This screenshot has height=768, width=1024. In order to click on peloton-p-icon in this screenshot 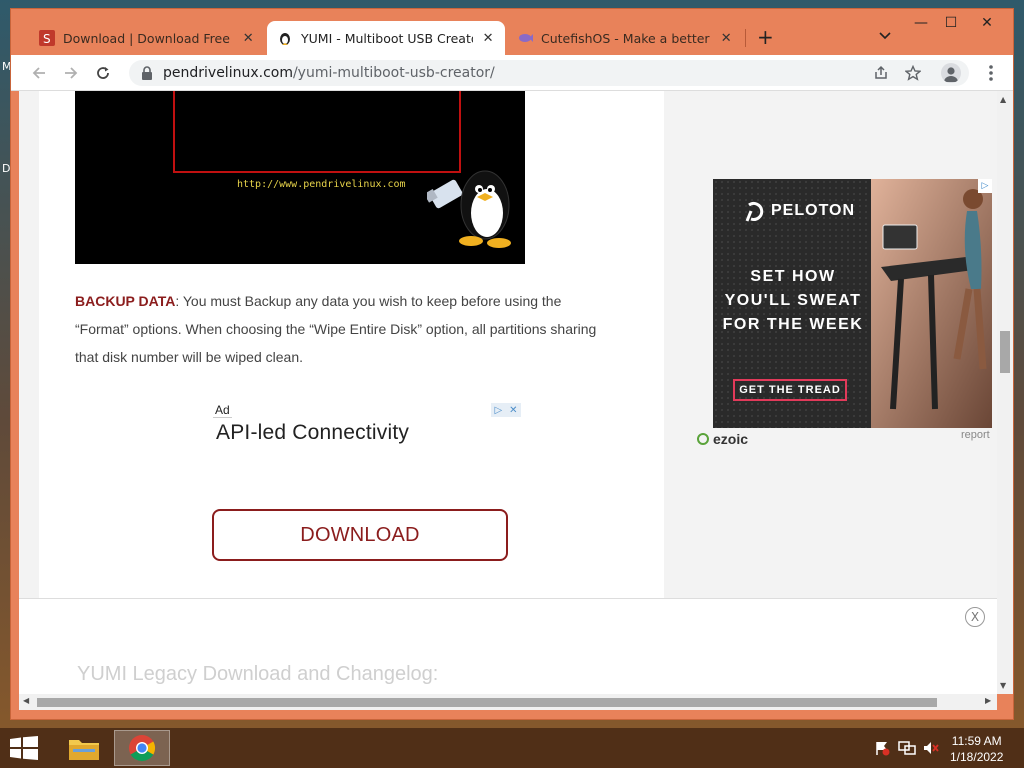, I will do `click(754, 211)`.